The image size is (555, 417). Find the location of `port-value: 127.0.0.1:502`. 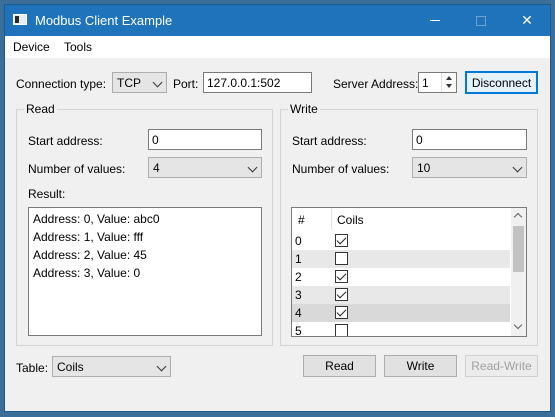

port-value: 127.0.0.1:502 is located at coordinates (244, 83).